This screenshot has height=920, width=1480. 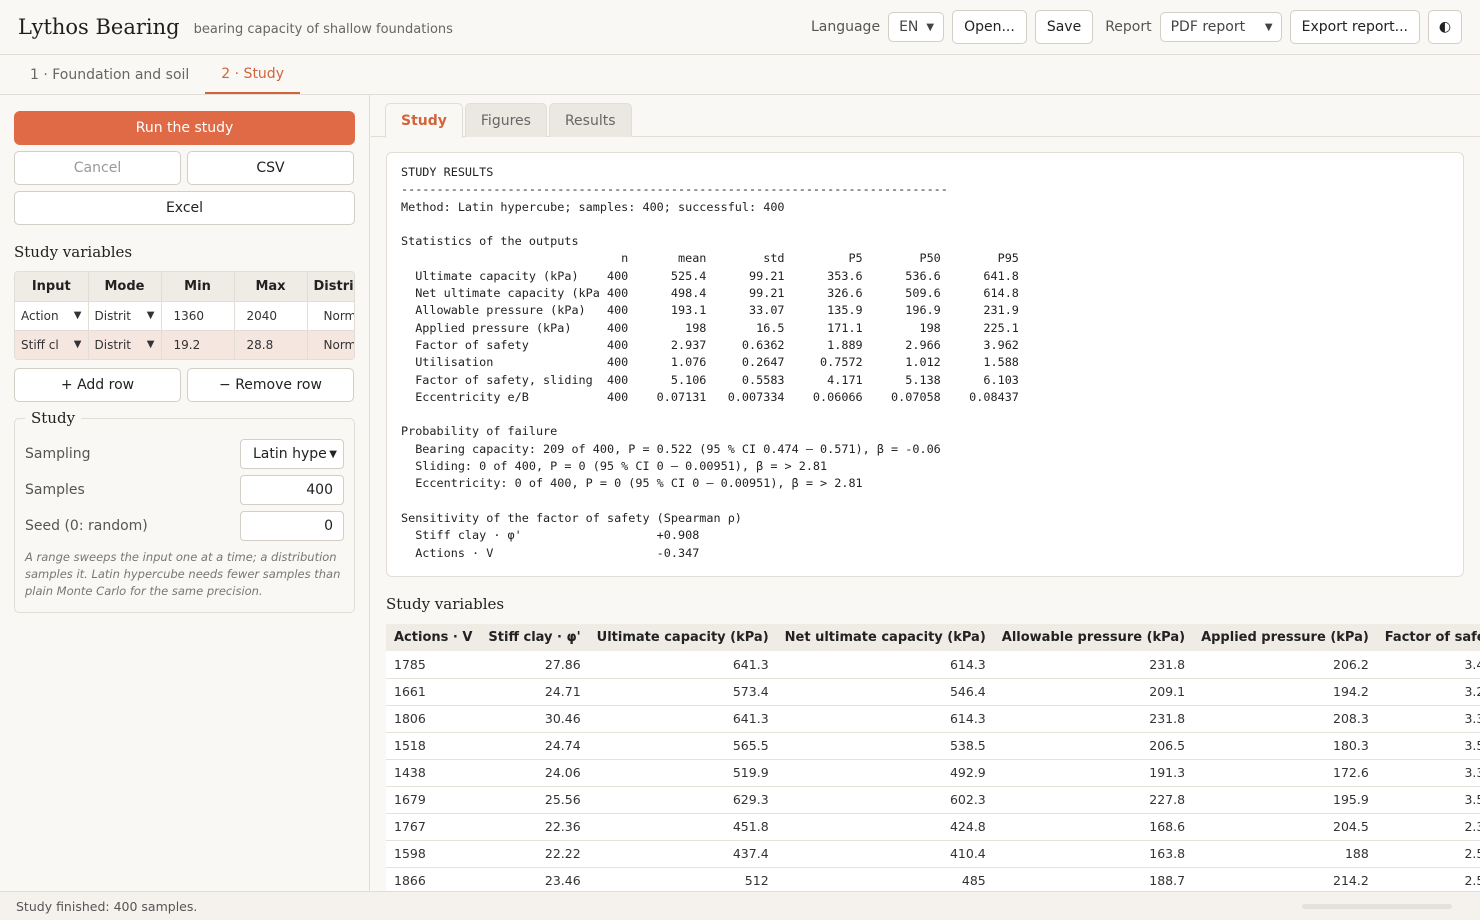 What do you see at coordinates (271, 315) in the screenshot?
I see `max-cell: 2040` at bounding box center [271, 315].